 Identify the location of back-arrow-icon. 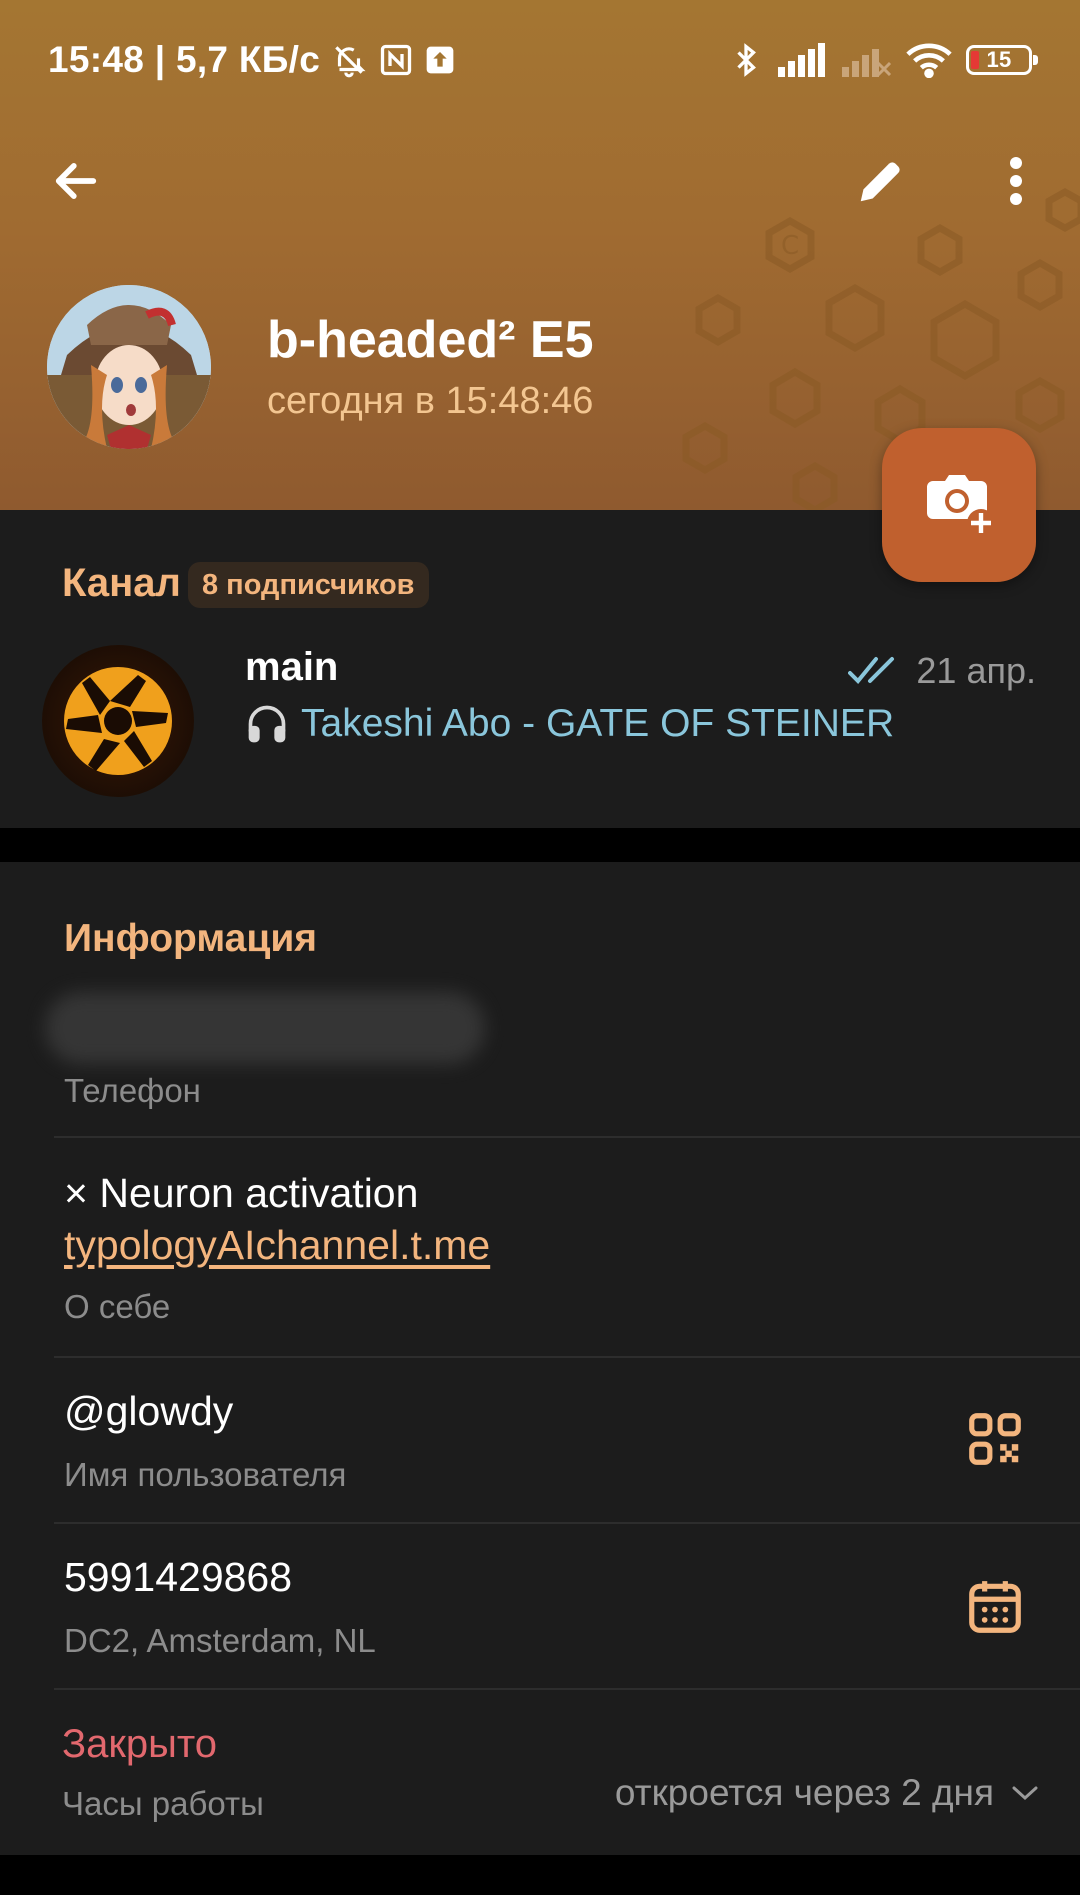
(76, 181).